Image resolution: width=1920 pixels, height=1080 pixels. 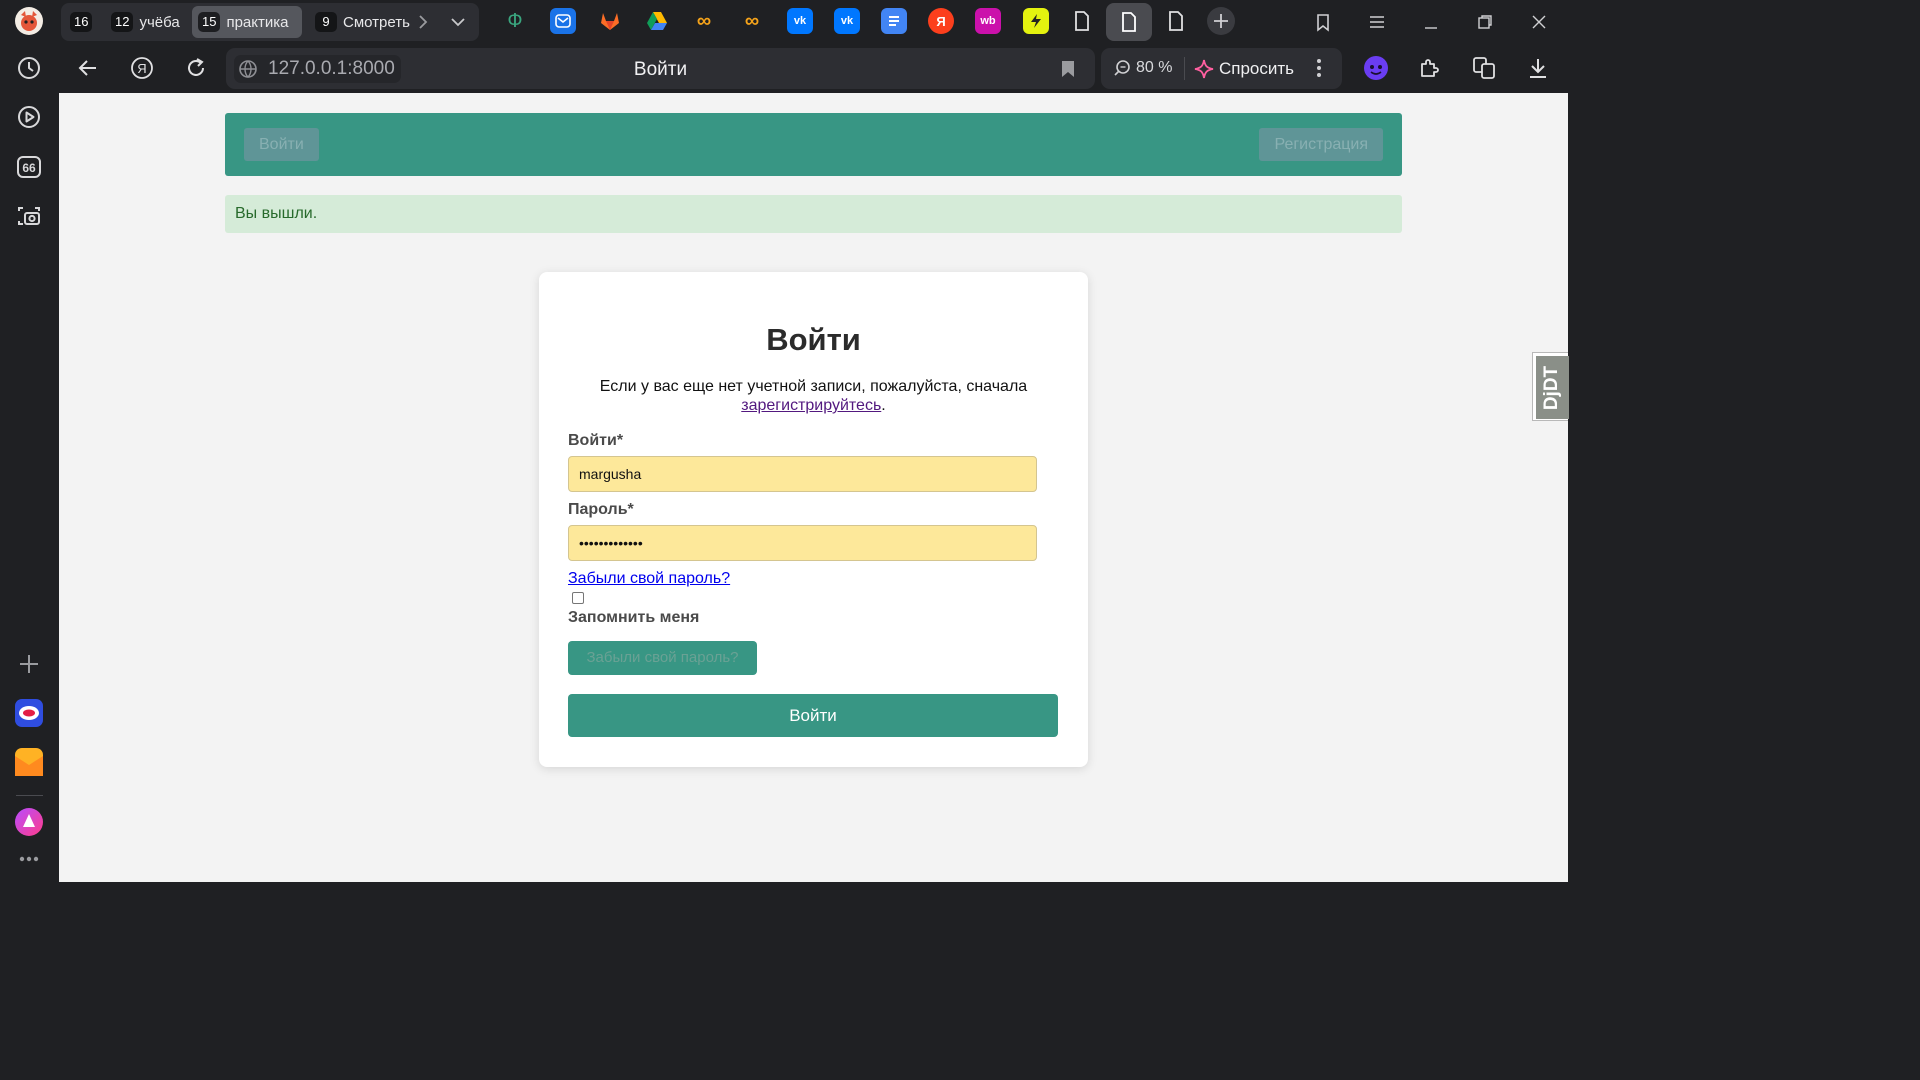 What do you see at coordinates (122, 22) in the screenshot?
I see `tab-count: 12` at bounding box center [122, 22].